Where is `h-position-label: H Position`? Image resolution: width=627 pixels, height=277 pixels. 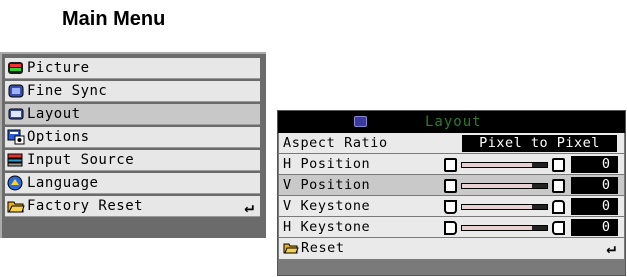
h-position-label: H Position is located at coordinates (327, 164).